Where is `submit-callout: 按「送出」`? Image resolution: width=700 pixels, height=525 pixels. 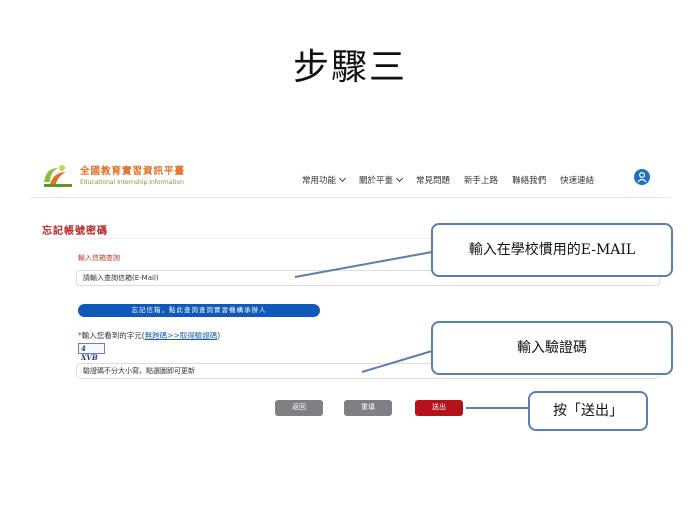 submit-callout: 按「送出」 is located at coordinates (588, 411).